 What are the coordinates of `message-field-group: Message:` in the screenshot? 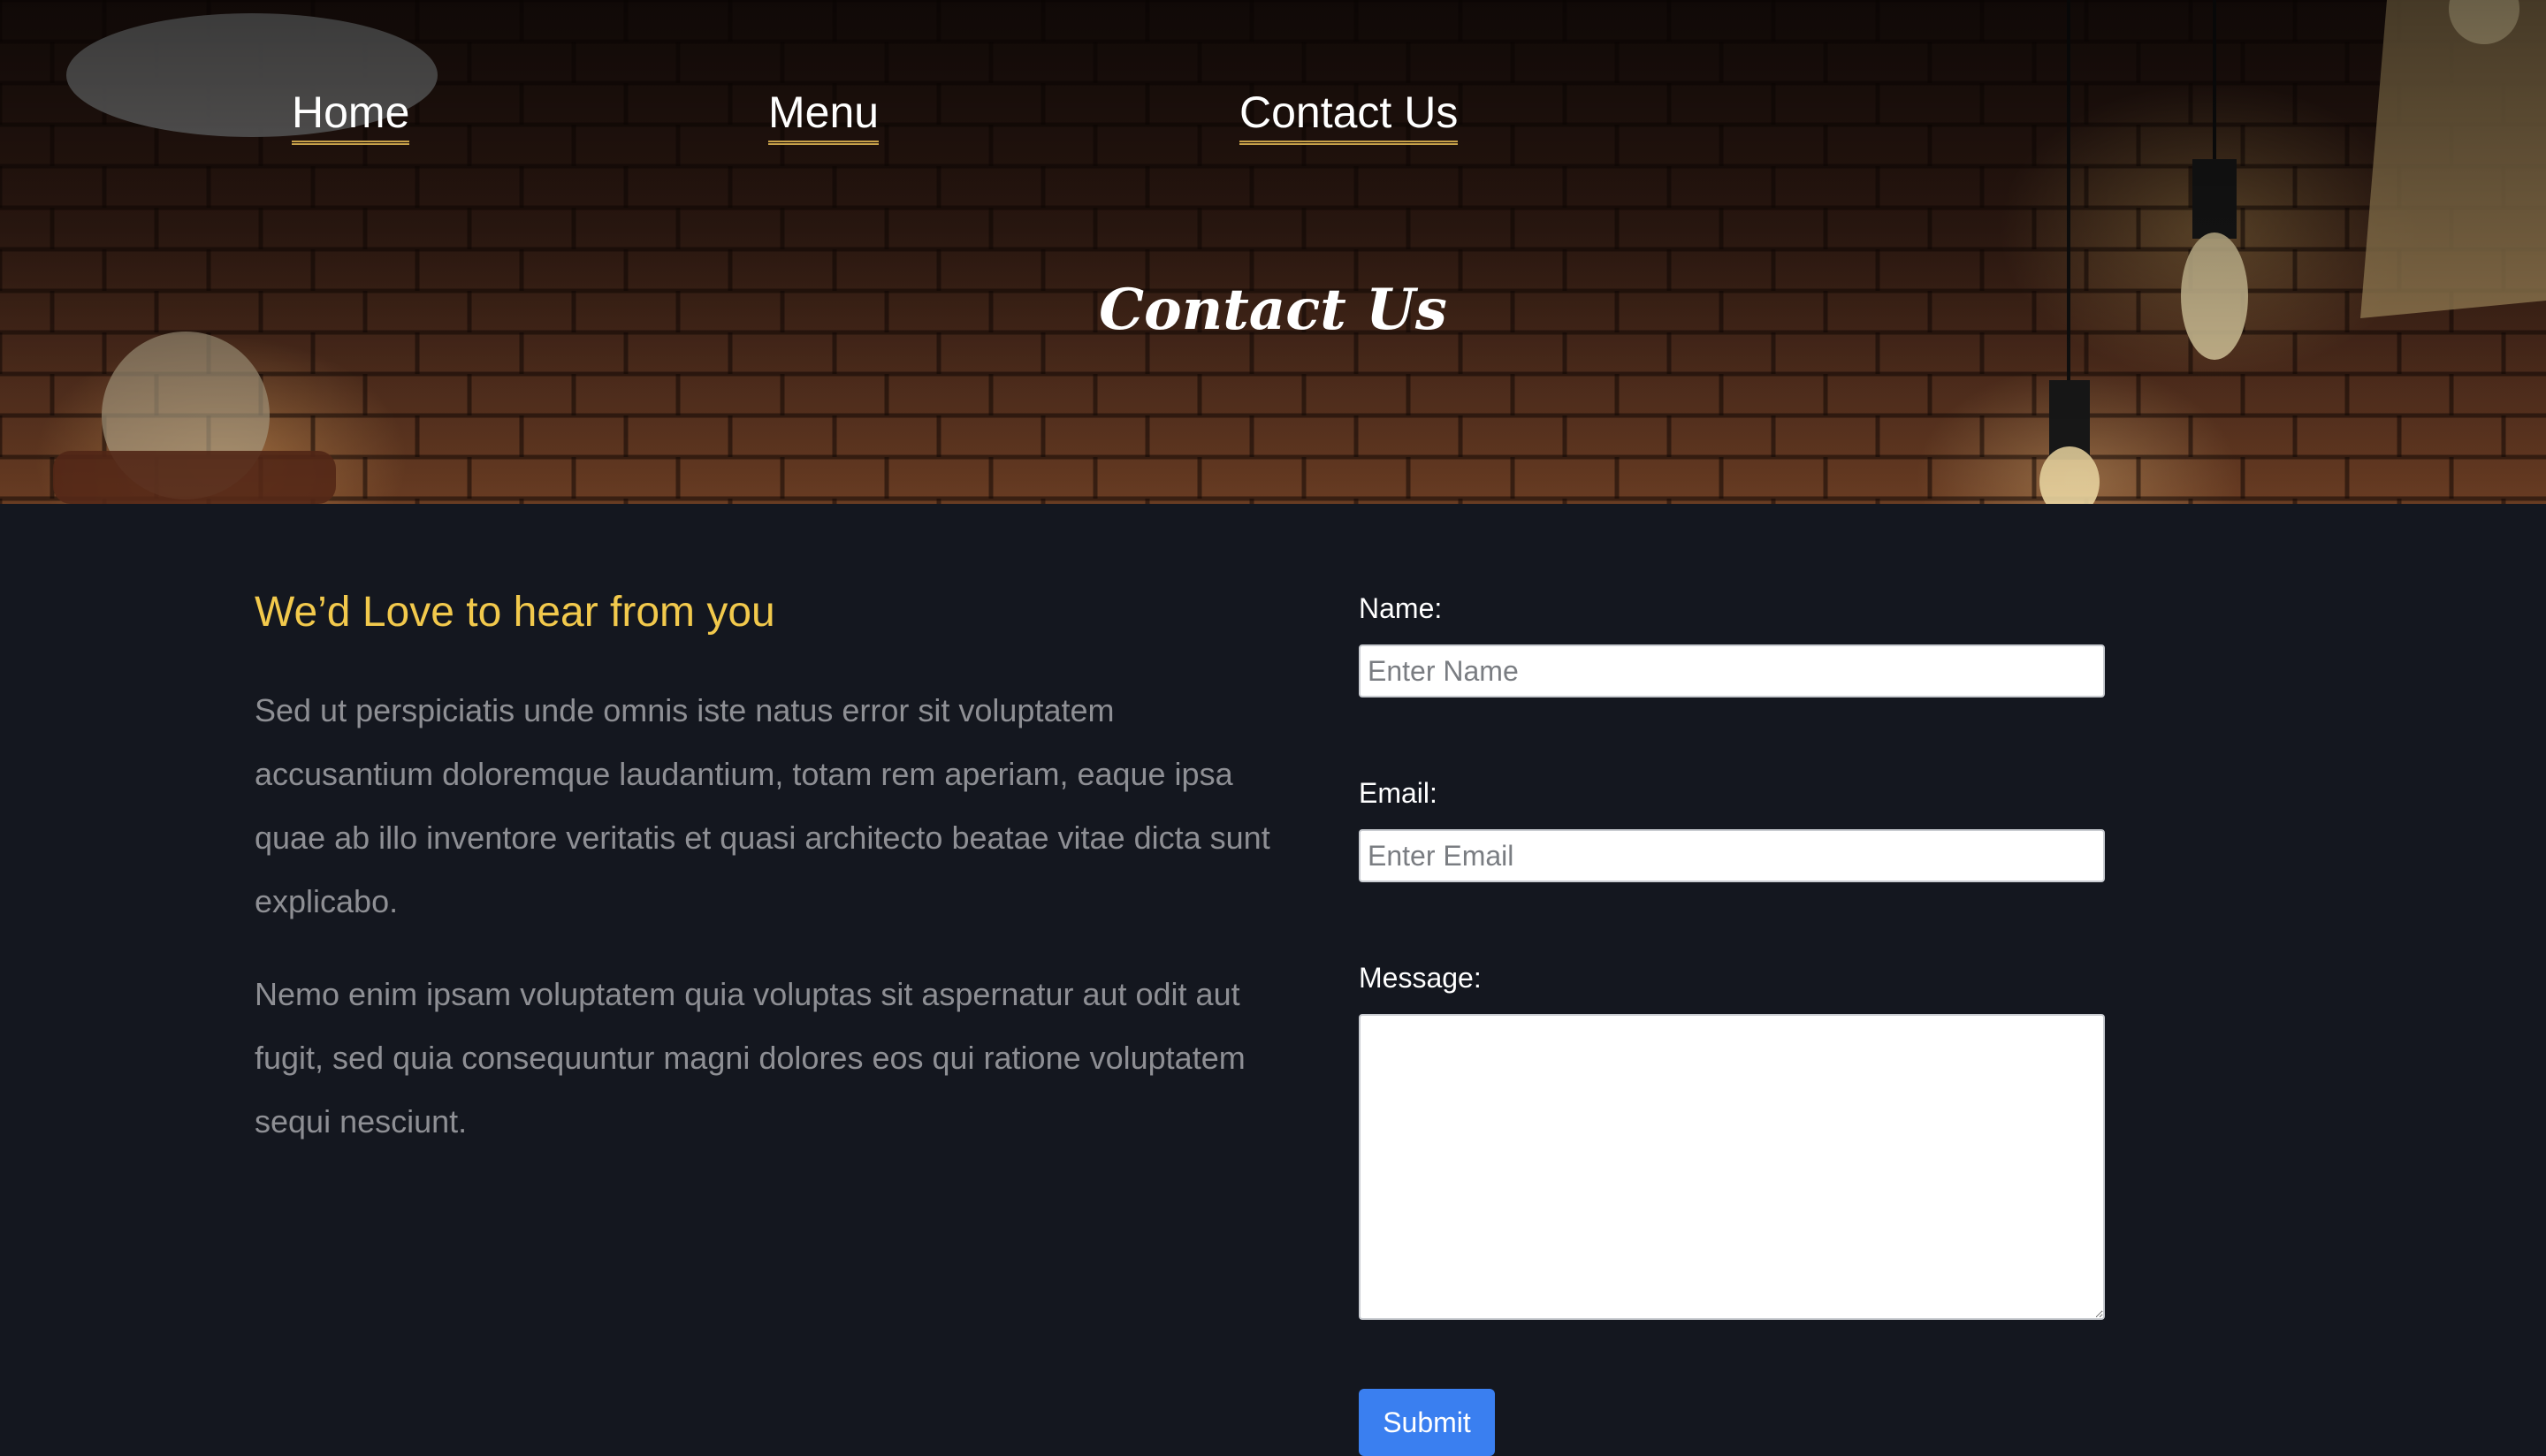 It's located at (1732, 1141).